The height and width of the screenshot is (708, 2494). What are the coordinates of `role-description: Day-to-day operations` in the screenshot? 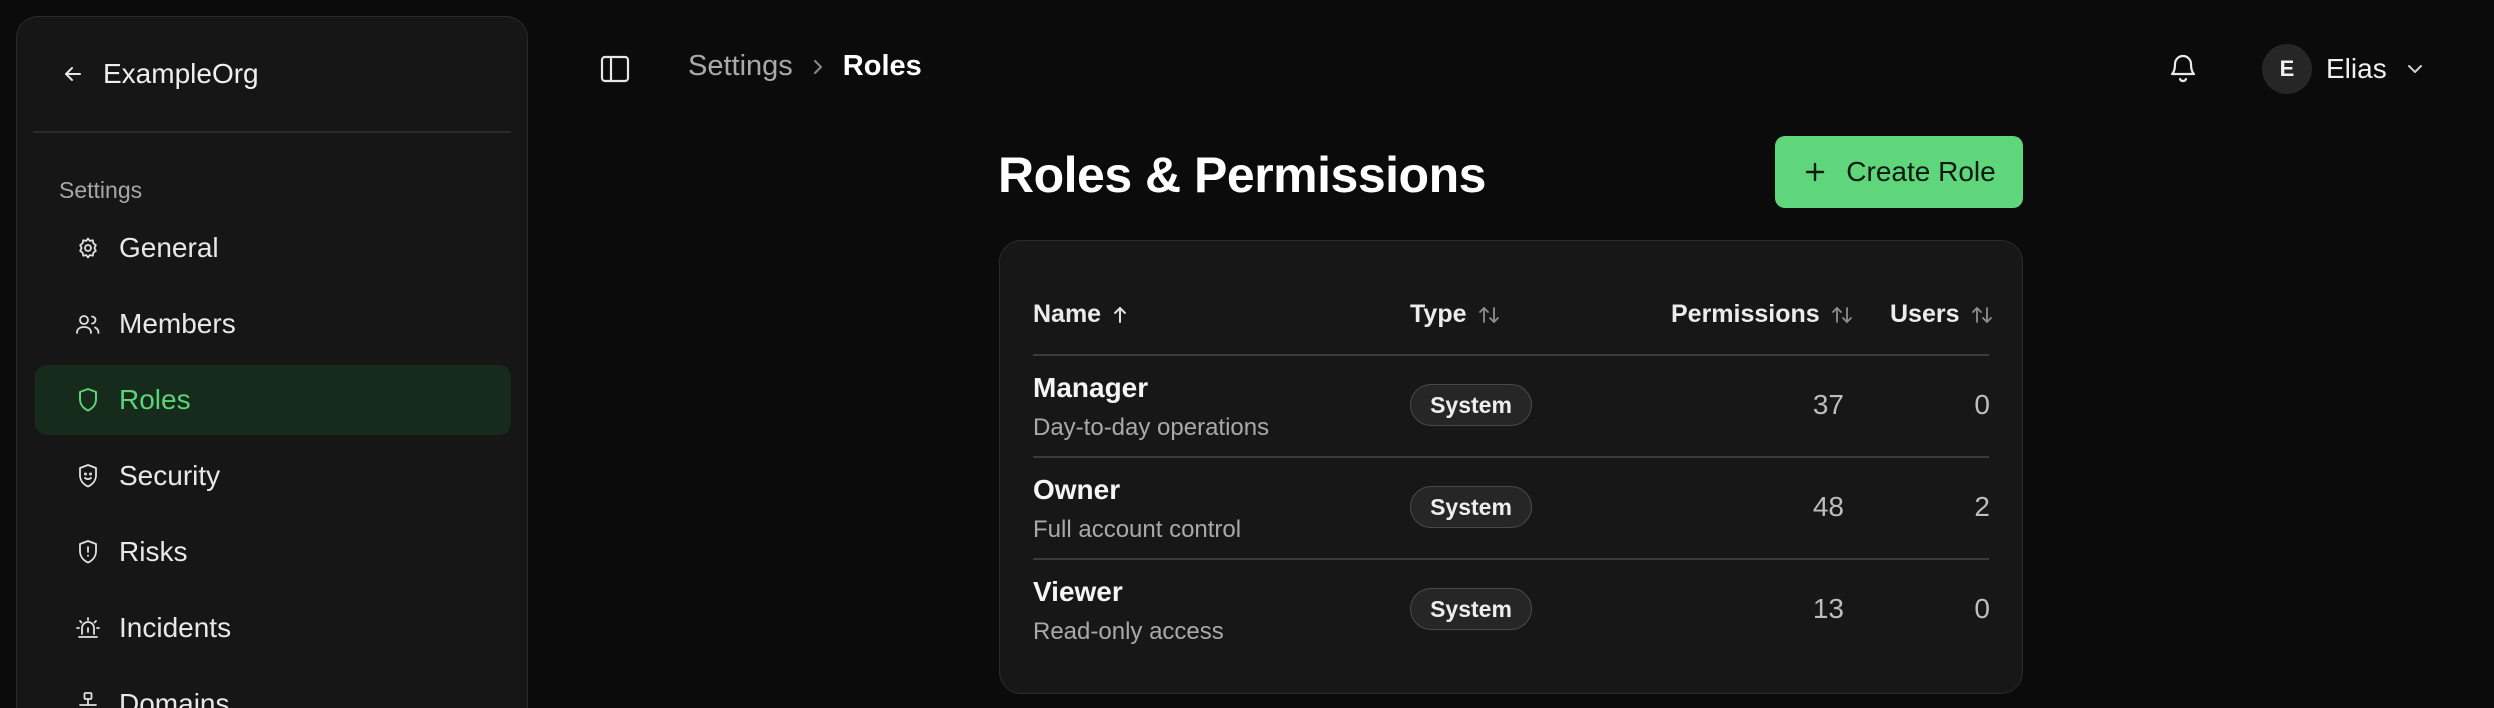 It's located at (1151, 427).